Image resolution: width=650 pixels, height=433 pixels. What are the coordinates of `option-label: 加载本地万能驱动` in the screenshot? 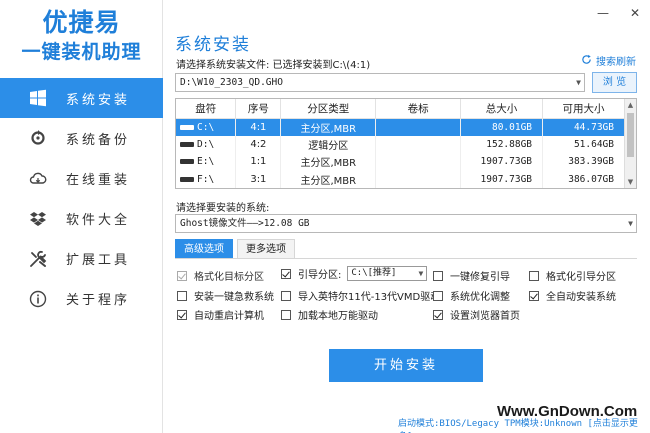 It's located at (338, 316).